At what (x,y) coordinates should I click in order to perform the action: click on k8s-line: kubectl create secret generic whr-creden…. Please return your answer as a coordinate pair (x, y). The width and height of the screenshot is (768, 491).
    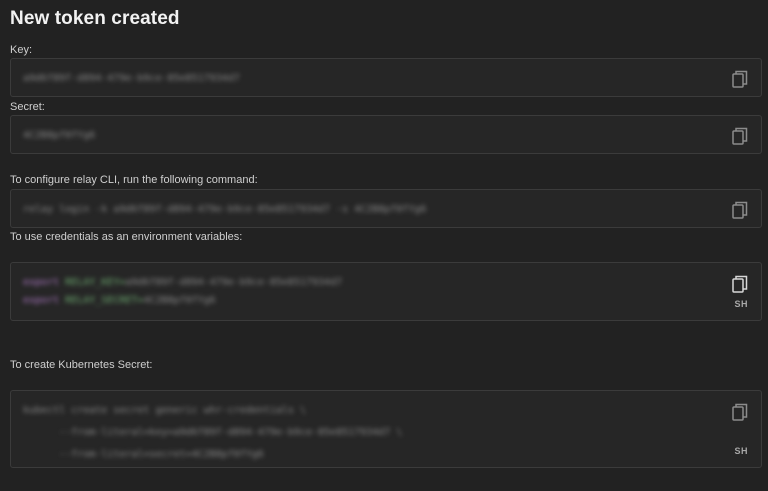
    Looking at the image, I should click on (164, 410).